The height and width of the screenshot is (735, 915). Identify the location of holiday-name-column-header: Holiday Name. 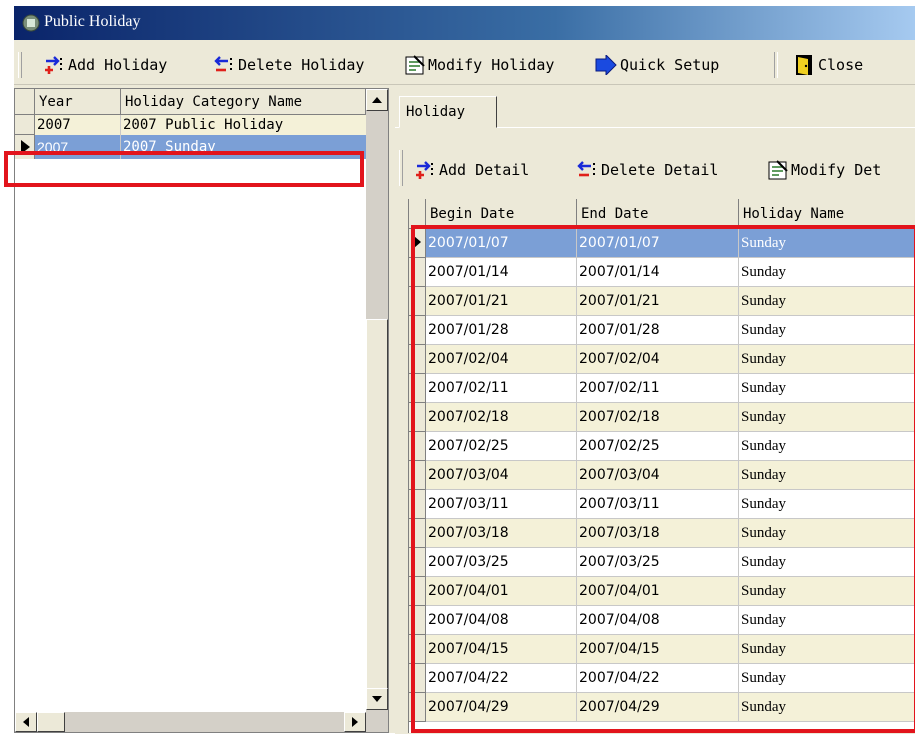
(827, 214).